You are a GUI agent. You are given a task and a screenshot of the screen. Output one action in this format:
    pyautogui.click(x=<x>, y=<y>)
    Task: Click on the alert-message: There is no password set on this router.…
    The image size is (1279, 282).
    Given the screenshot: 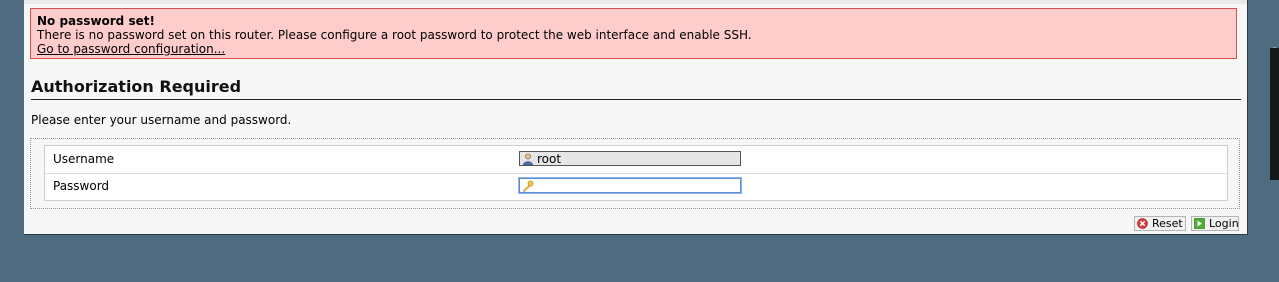 What is the action you would take?
    pyautogui.click(x=394, y=35)
    